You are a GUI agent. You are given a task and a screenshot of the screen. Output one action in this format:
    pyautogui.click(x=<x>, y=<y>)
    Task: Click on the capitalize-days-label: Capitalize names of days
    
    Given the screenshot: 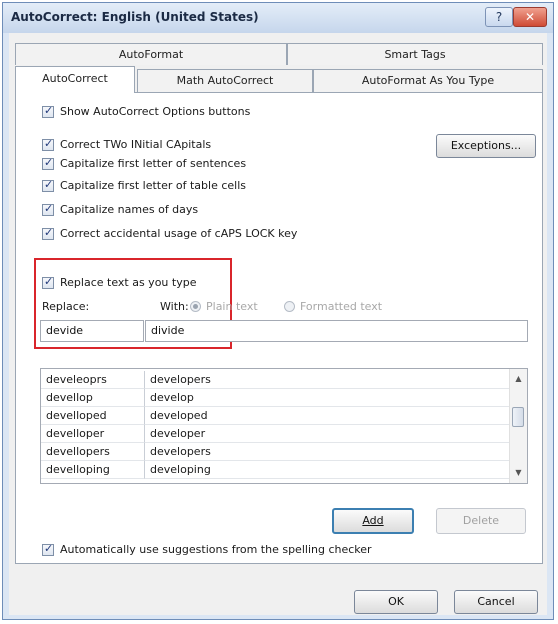 What is the action you would take?
    pyautogui.click(x=129, y=209)
    